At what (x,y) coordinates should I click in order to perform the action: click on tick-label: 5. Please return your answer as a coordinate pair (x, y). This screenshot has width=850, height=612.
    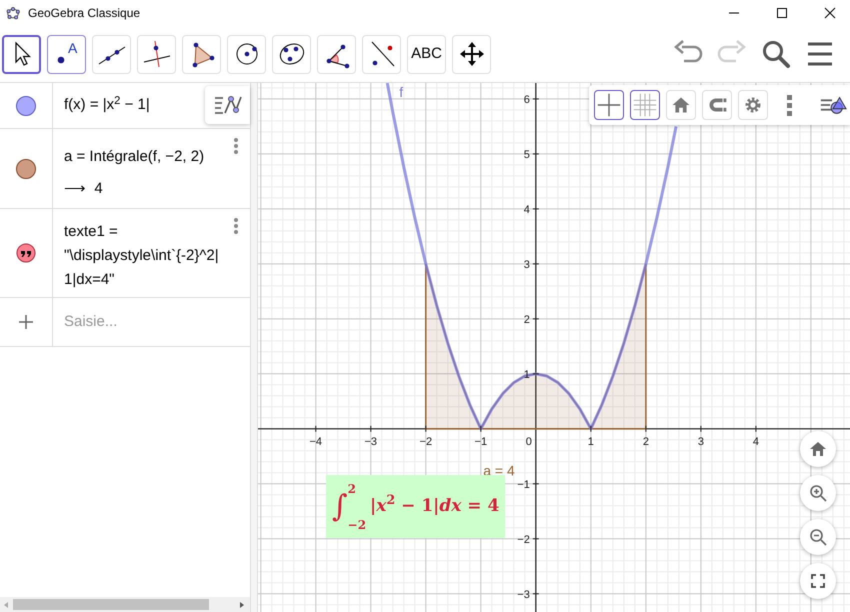
    Looking at the image, I should click on (527, 154).